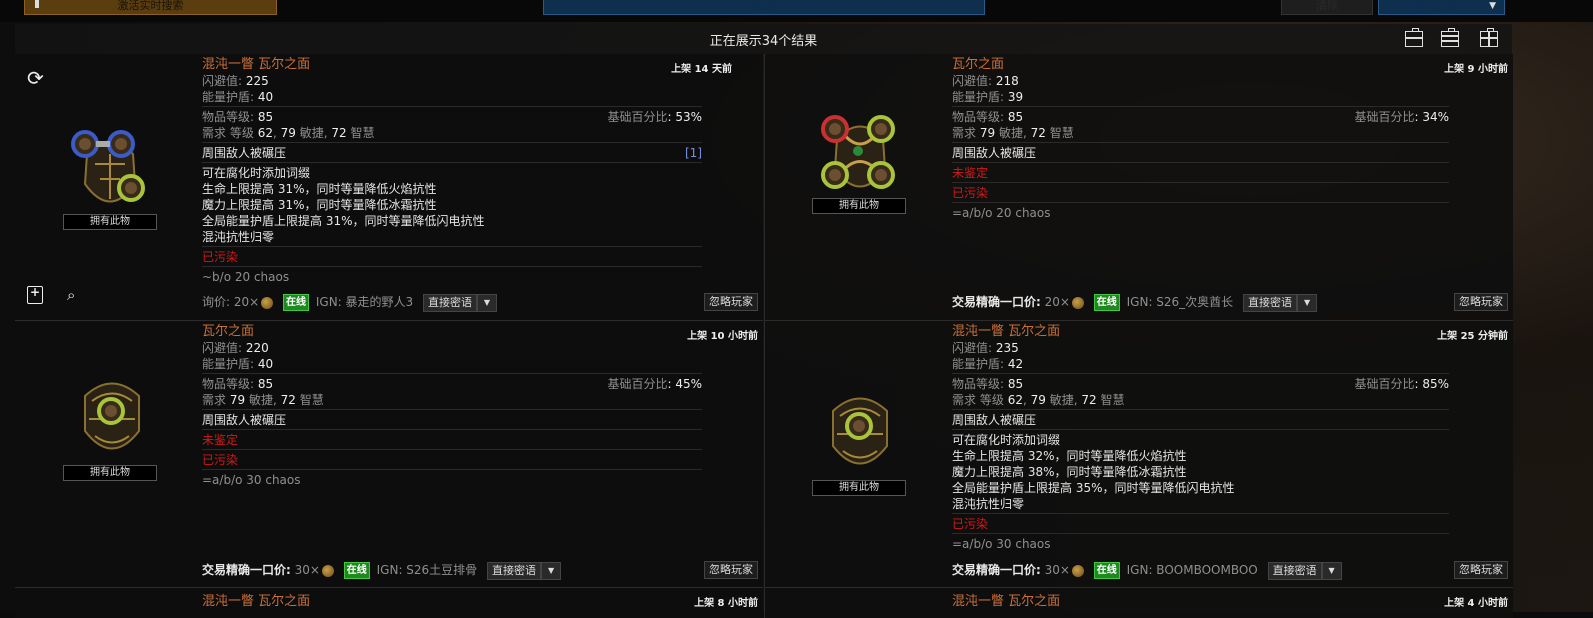 This screenshot has width=1593, height=618. I want to click on listing-footer: 询价: 20× 在线 IGN: 暴走的野人3 直接密语 ▼, so click(349, 302).